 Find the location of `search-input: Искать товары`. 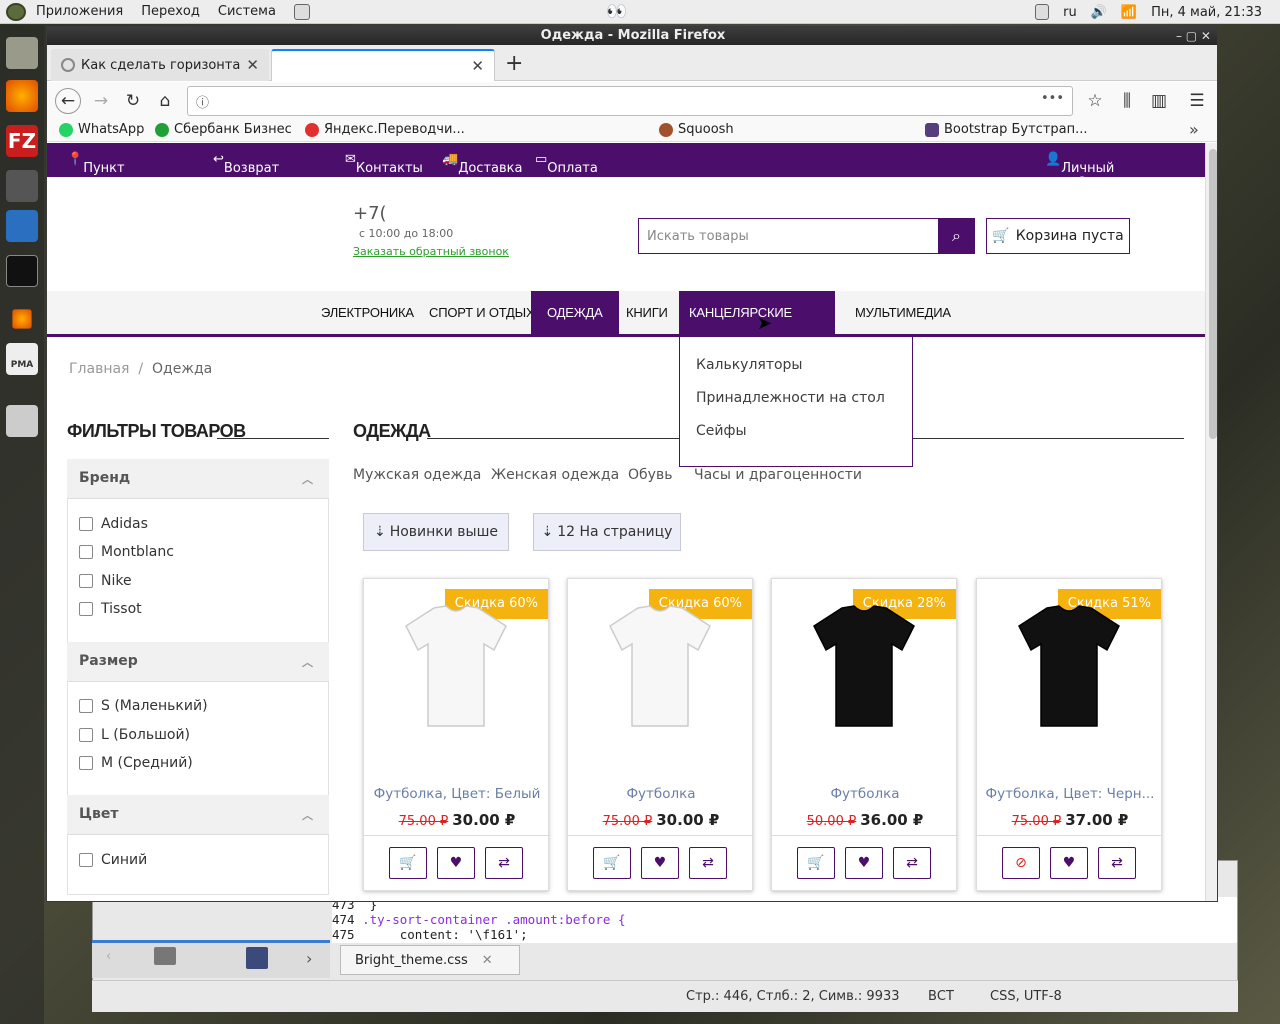

search-input: Искать товары is located at coordinates (788, 236).